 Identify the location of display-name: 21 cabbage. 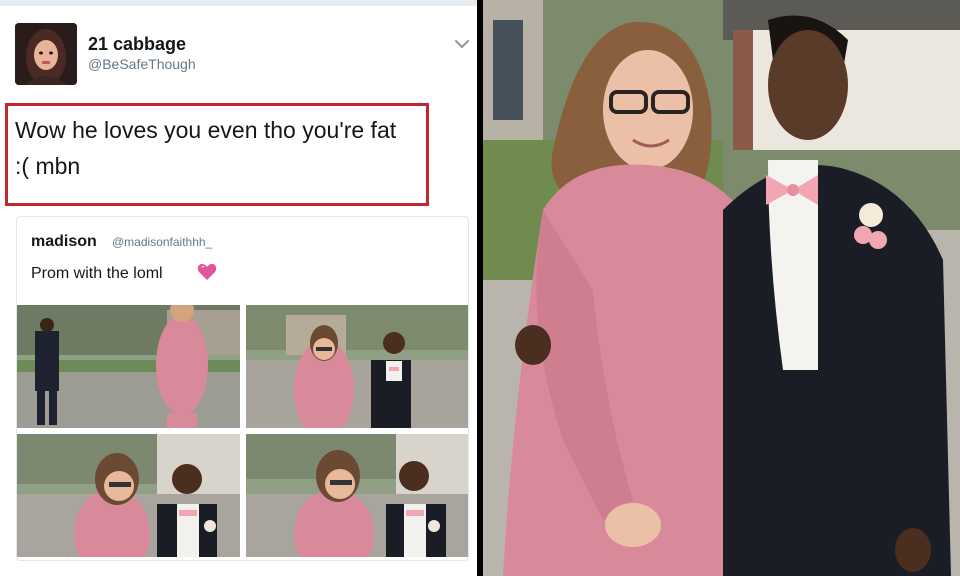
(137, 44).